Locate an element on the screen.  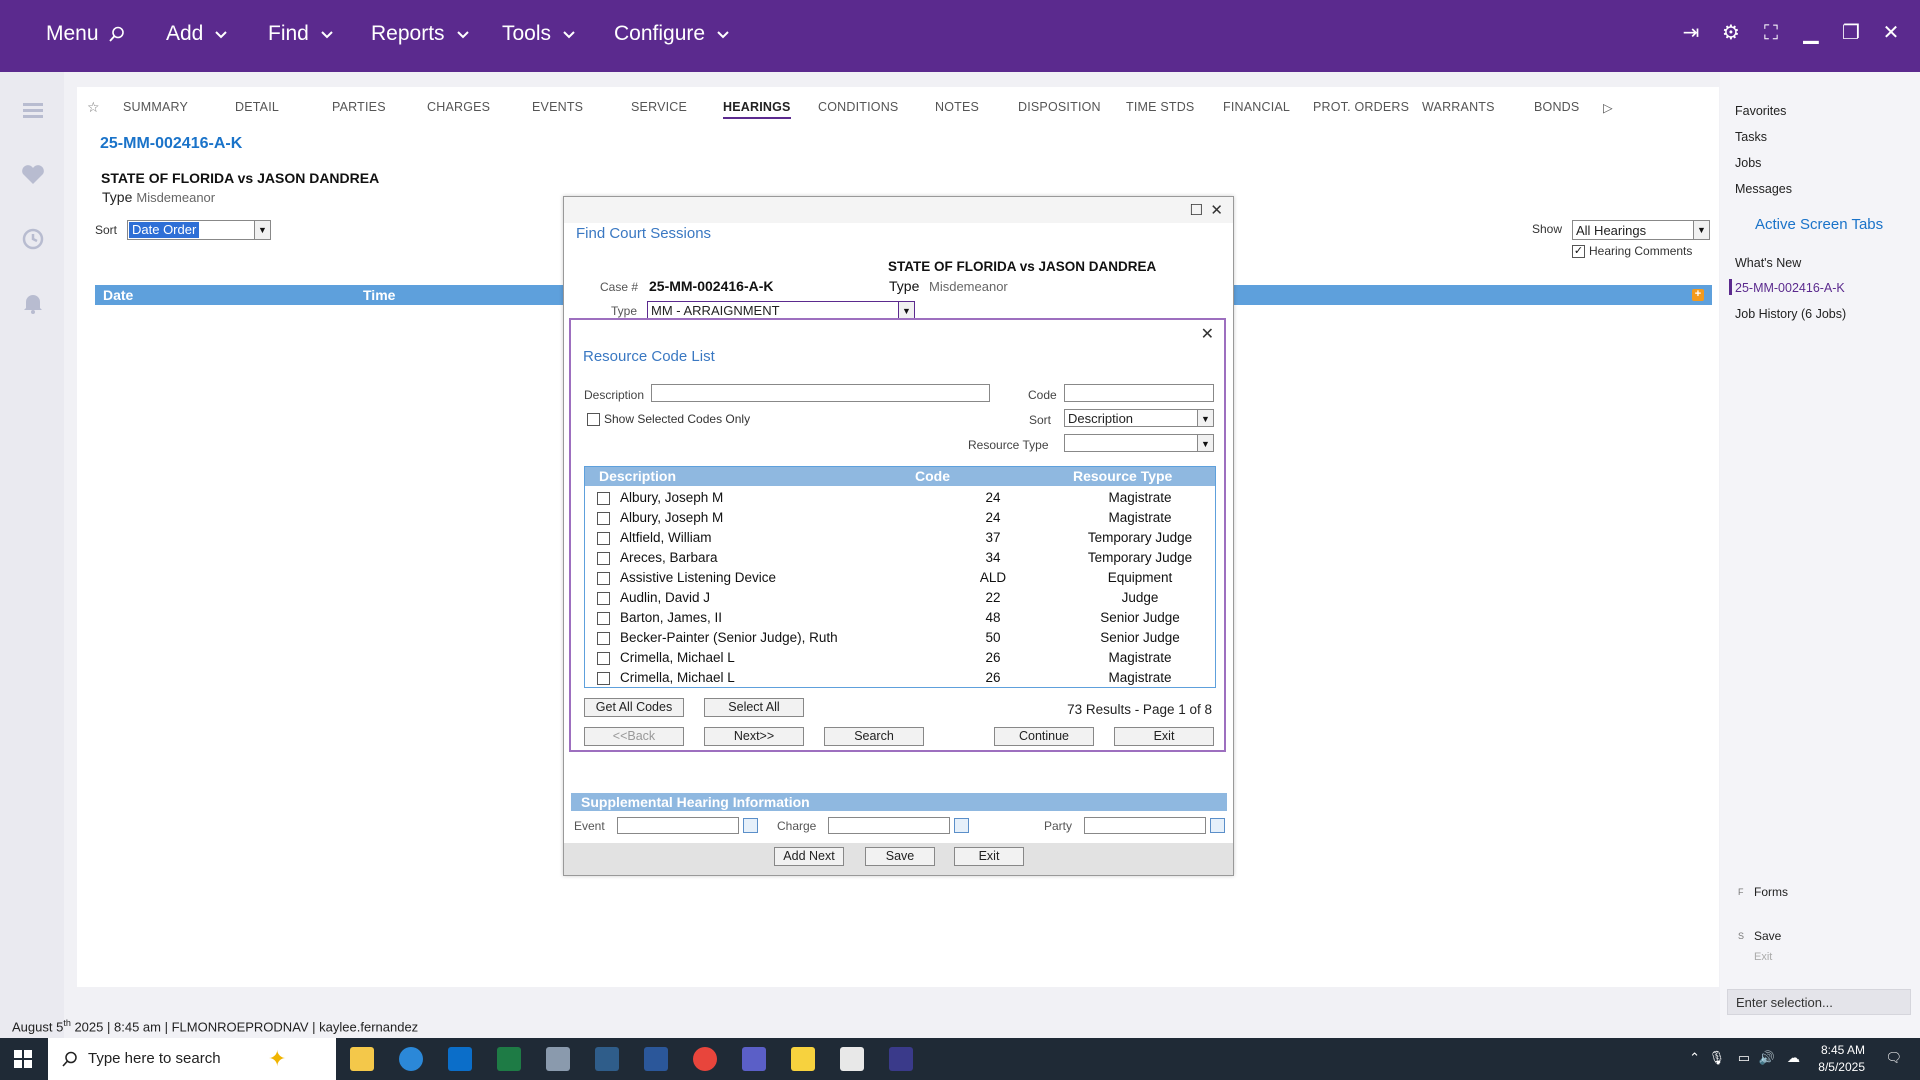
select-all-button: Select All is located at coordinates (754, 707).